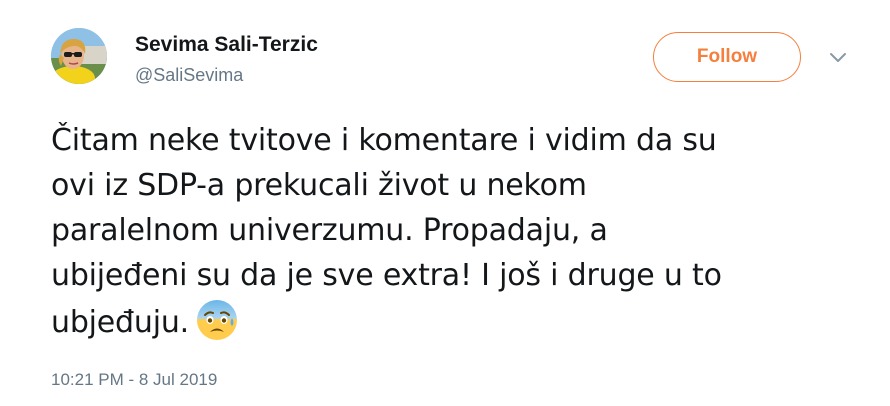  What do you see at coordinates (120, 322) in the screenshot?
I see `tweet-line: ubjeđuju.` at bounding box center [120, 322].